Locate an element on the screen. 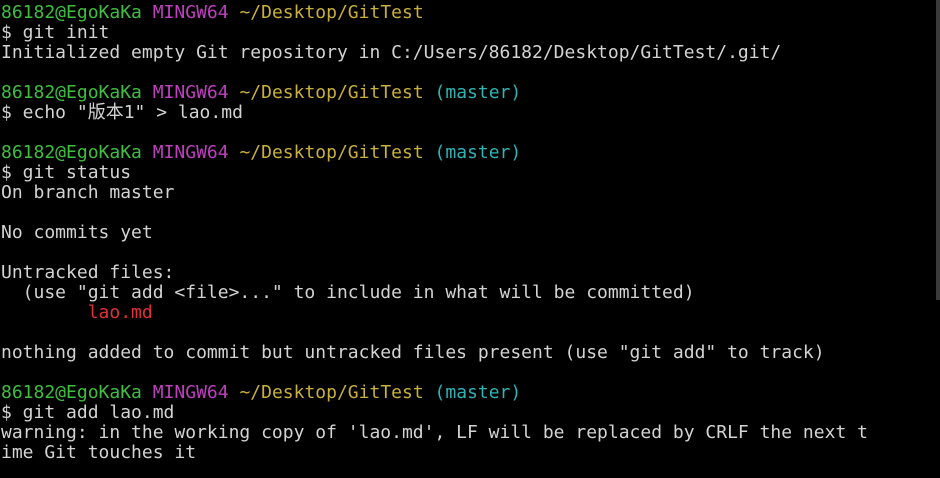 The height and width of the screenshot is (478, 940). command-line: $ git status is located at coordinates (66, 172).